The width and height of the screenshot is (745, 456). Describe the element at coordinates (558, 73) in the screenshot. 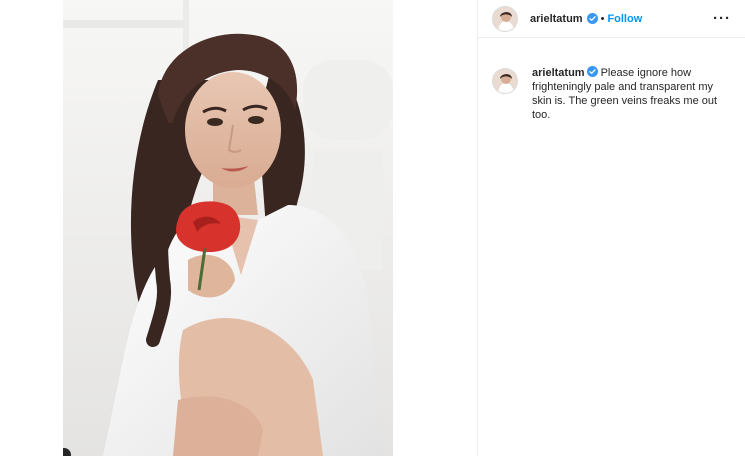

I see `caption-username: arieltatum` at that location.